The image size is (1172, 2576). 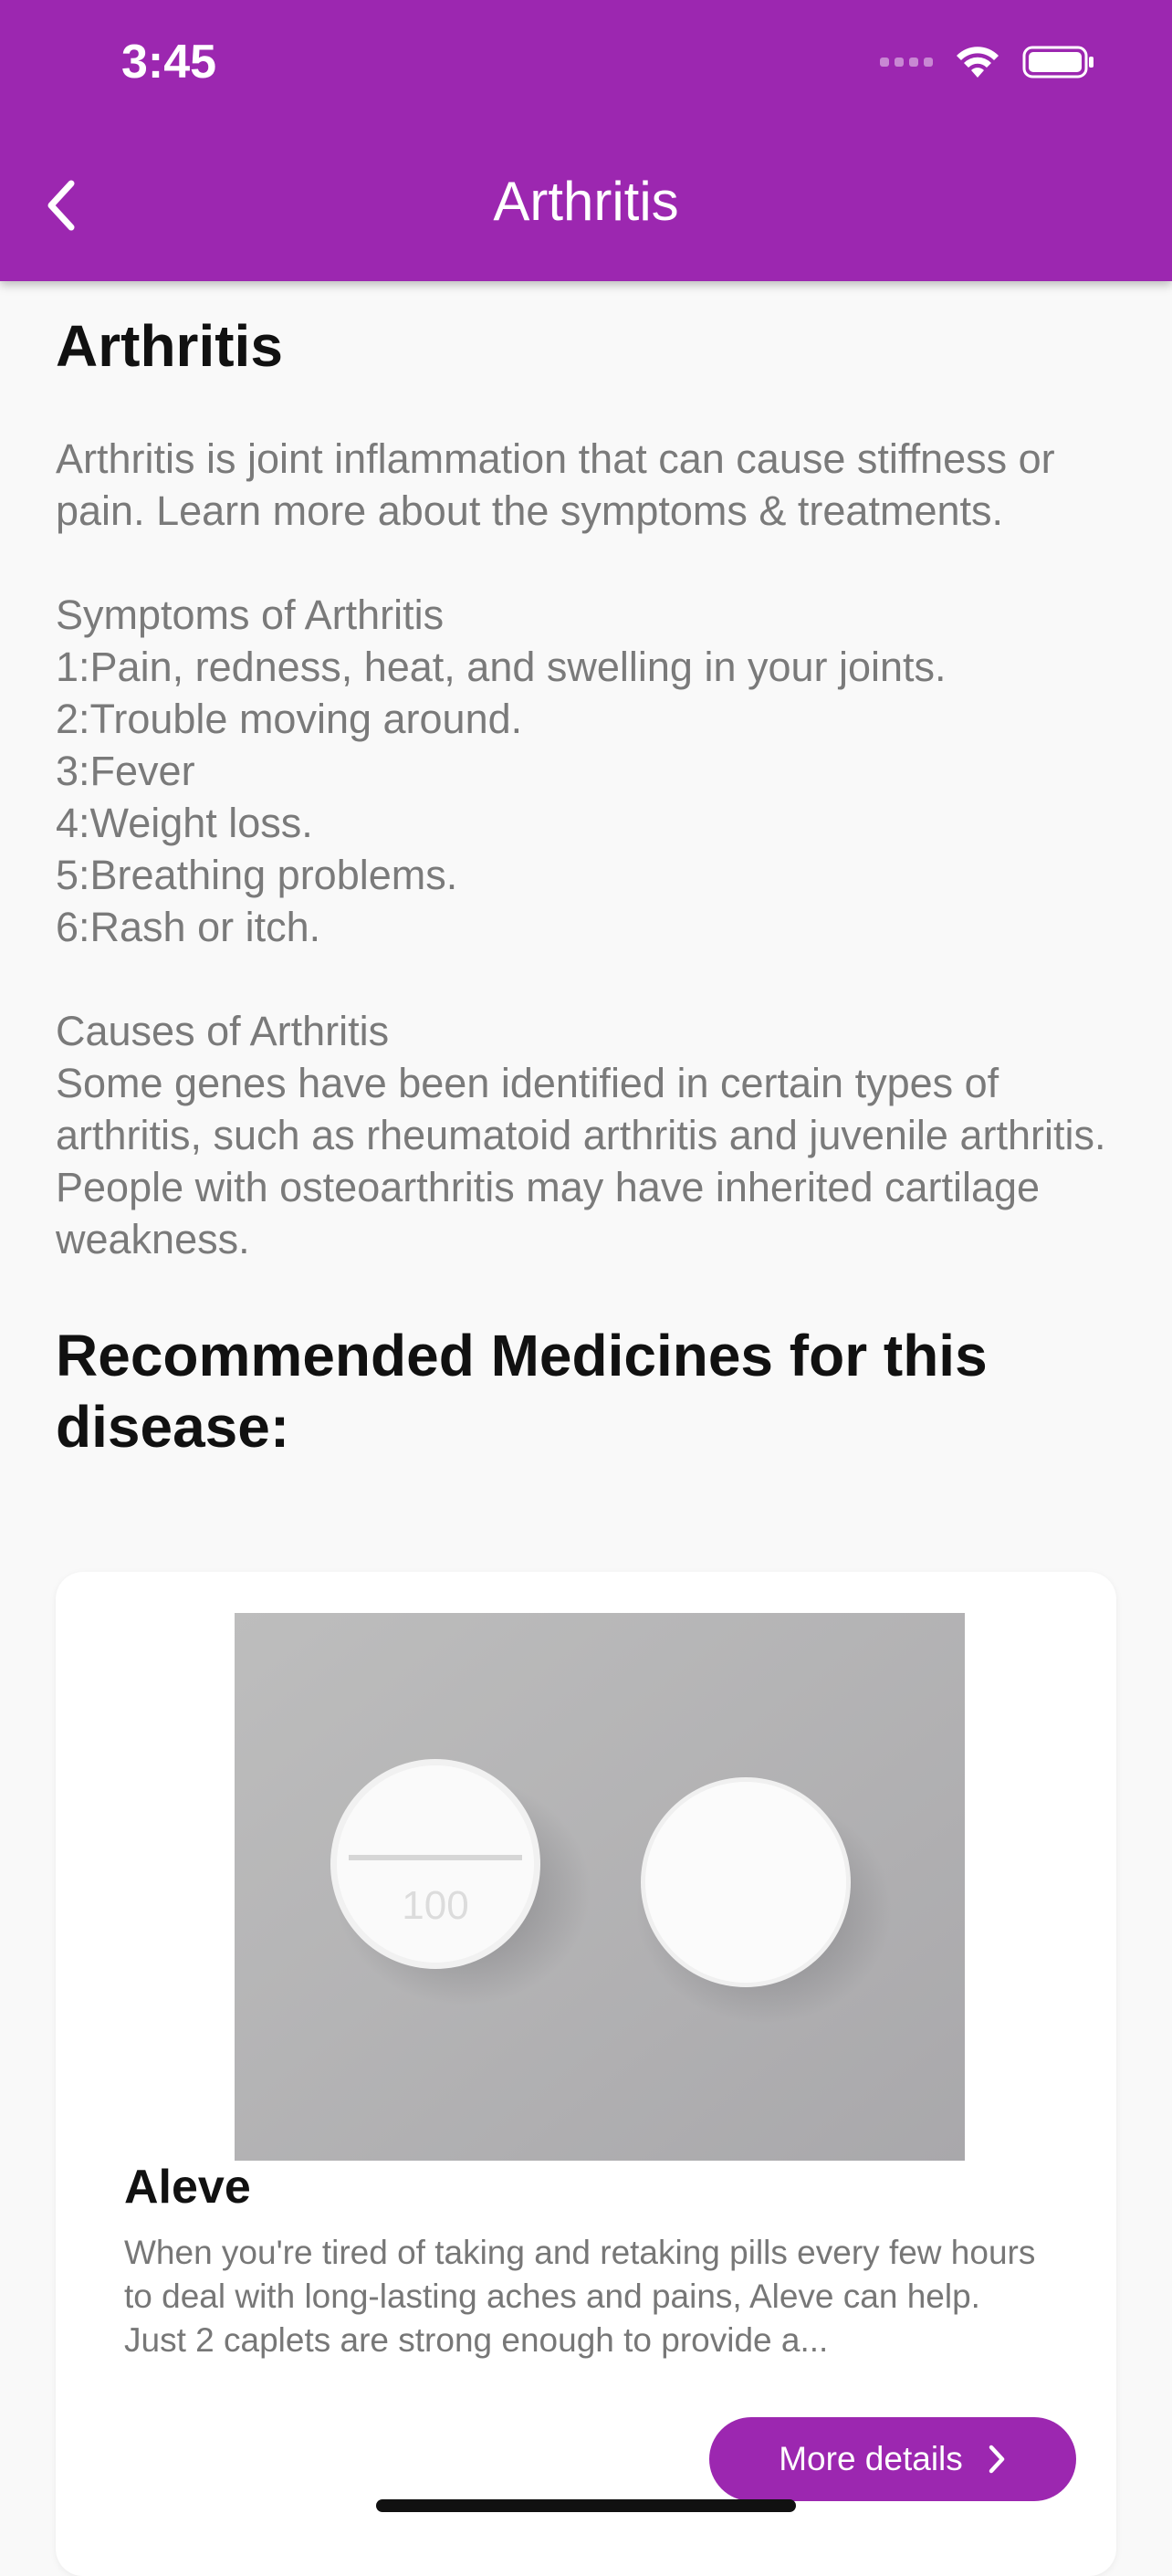 I want to click on battery-icon, so click(x=1058, y=63).